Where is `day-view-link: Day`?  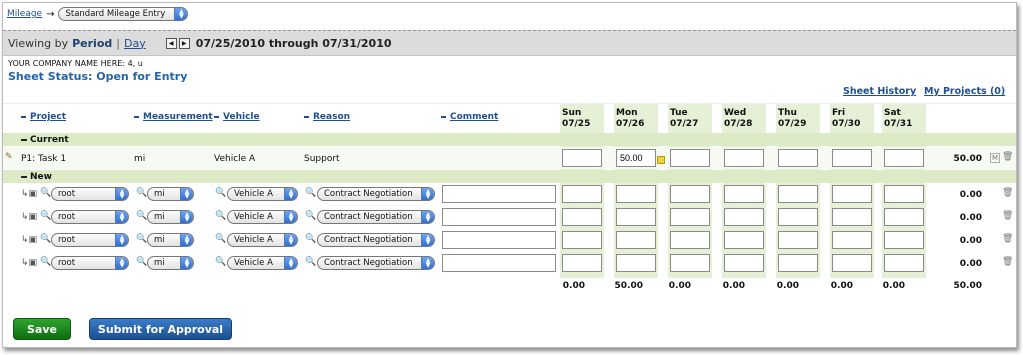 day-view-link: Day is located at coordinates (135, 43).